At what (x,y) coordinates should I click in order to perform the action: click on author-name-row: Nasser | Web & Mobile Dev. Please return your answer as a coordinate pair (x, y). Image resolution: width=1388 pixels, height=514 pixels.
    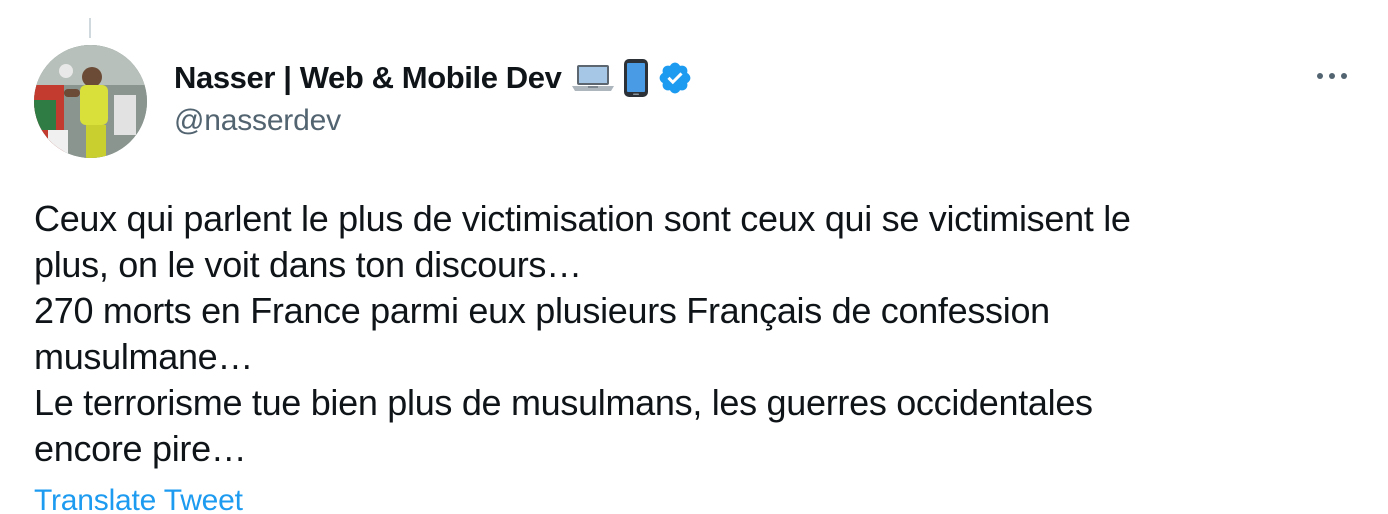
    Looking at the image, I should click on (433, 78).